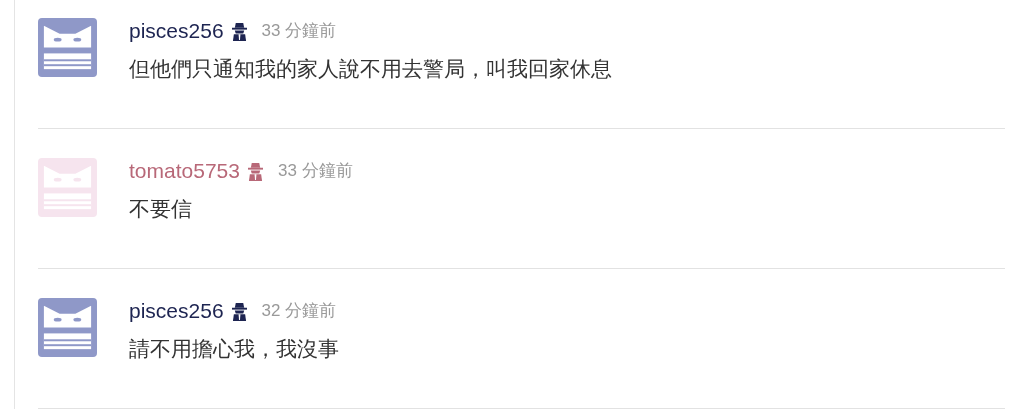 The image size is (1024, 409). What do you see at coordinates (161, 209) in the screenshot?
I see `comment-text: 不要信` at bounding box center [161, 209].